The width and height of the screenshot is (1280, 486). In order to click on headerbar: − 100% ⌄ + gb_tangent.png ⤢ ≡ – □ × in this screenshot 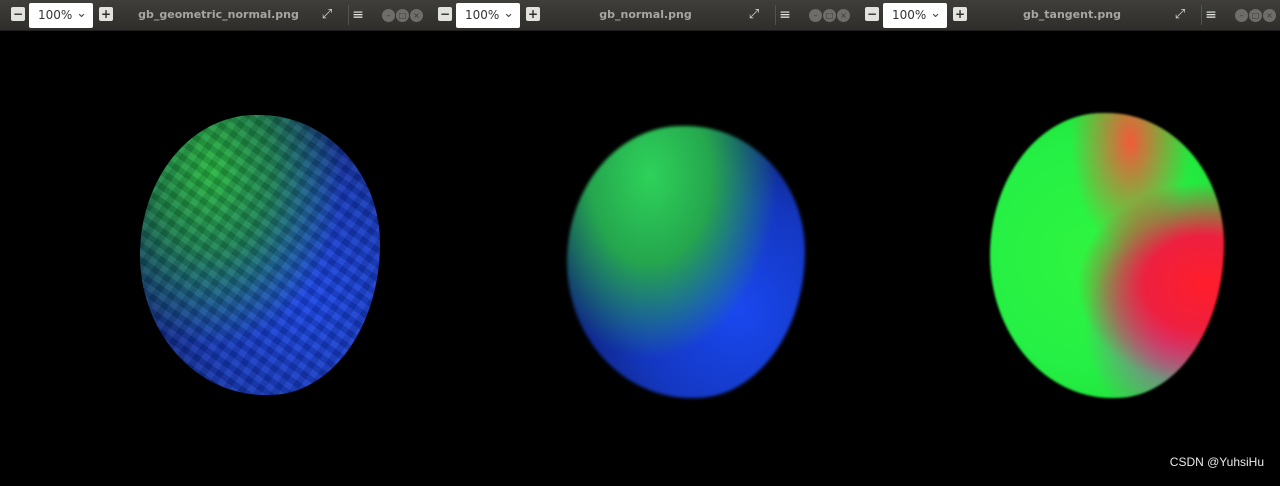, I will do `click(1067, 15)`.